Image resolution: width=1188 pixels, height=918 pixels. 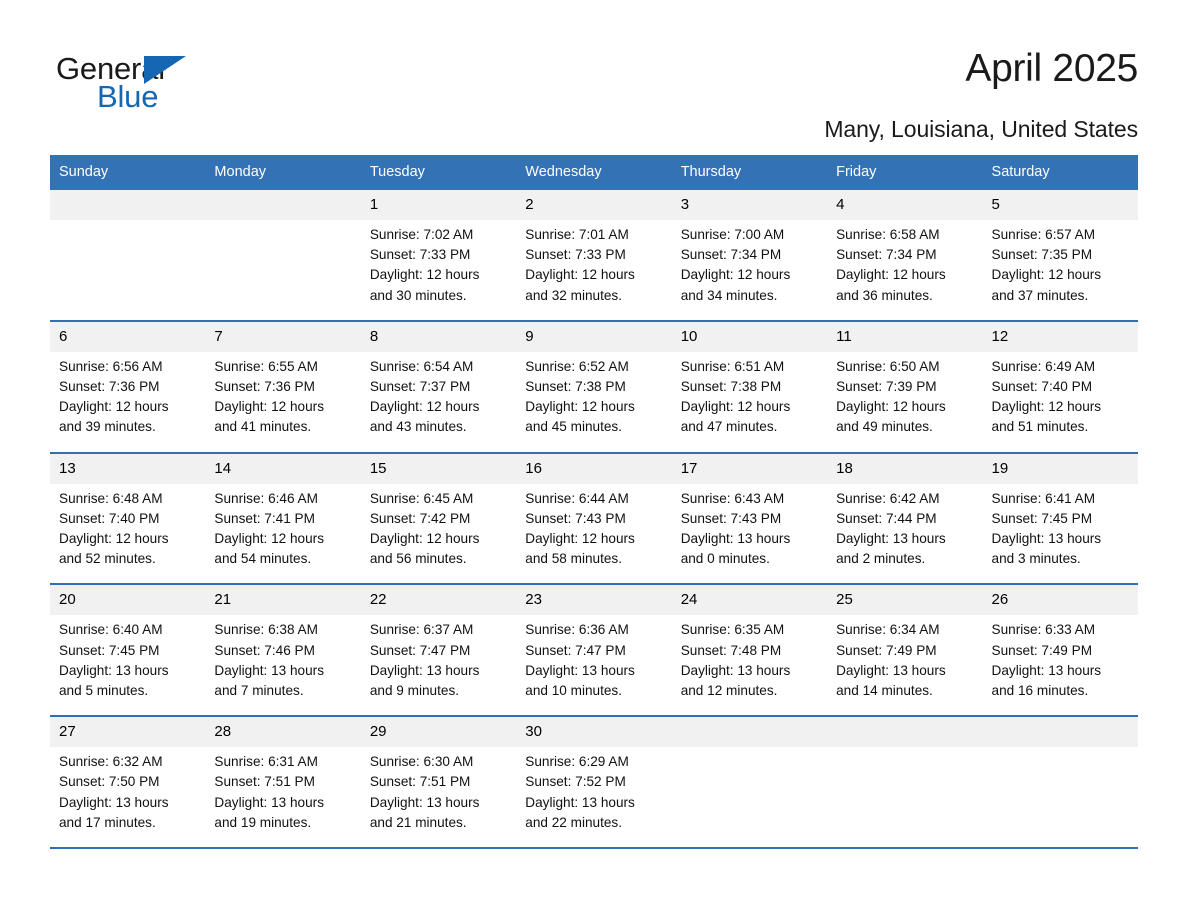 I want to click on sunrise-text: Sunrise: 6:41 AM, so click(x=1043, y=498).